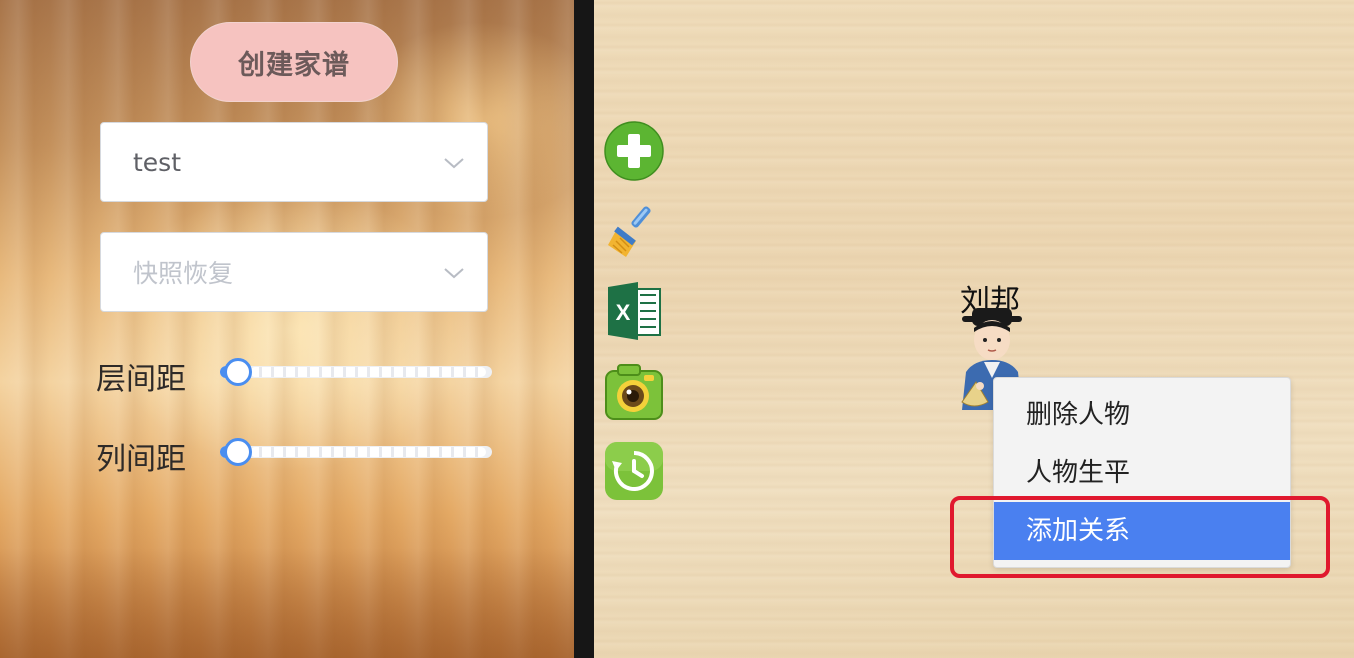 The image size is (1354, 658). I want to click on annotation-highlight-box, so click(1140, 537).